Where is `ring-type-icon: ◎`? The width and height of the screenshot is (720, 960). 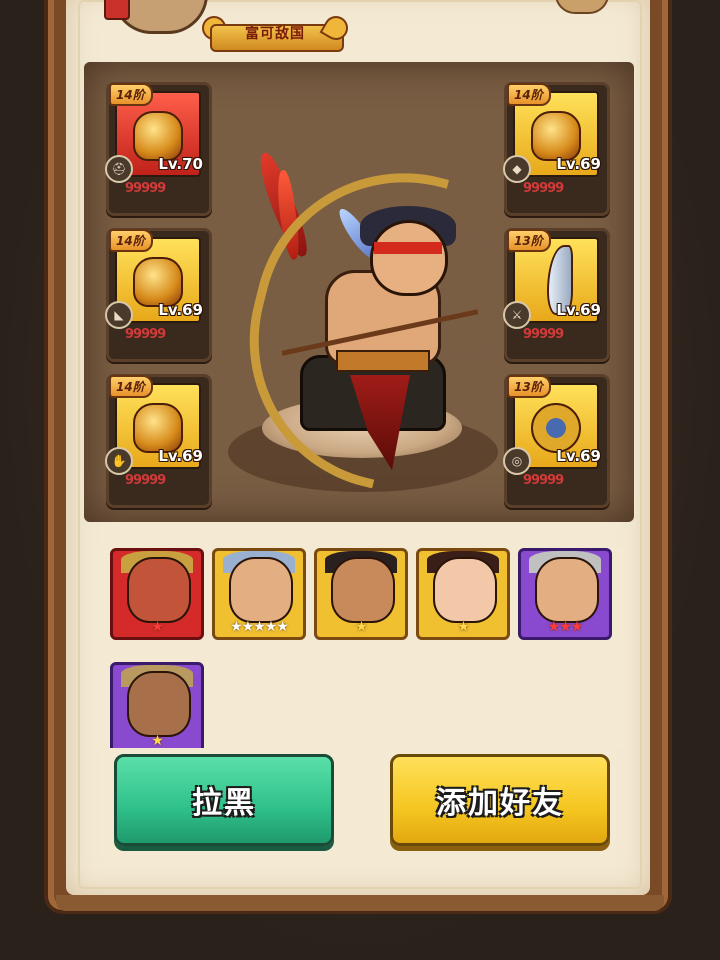 ring-type-icon: ◎ is located at coordinates (517, 461).